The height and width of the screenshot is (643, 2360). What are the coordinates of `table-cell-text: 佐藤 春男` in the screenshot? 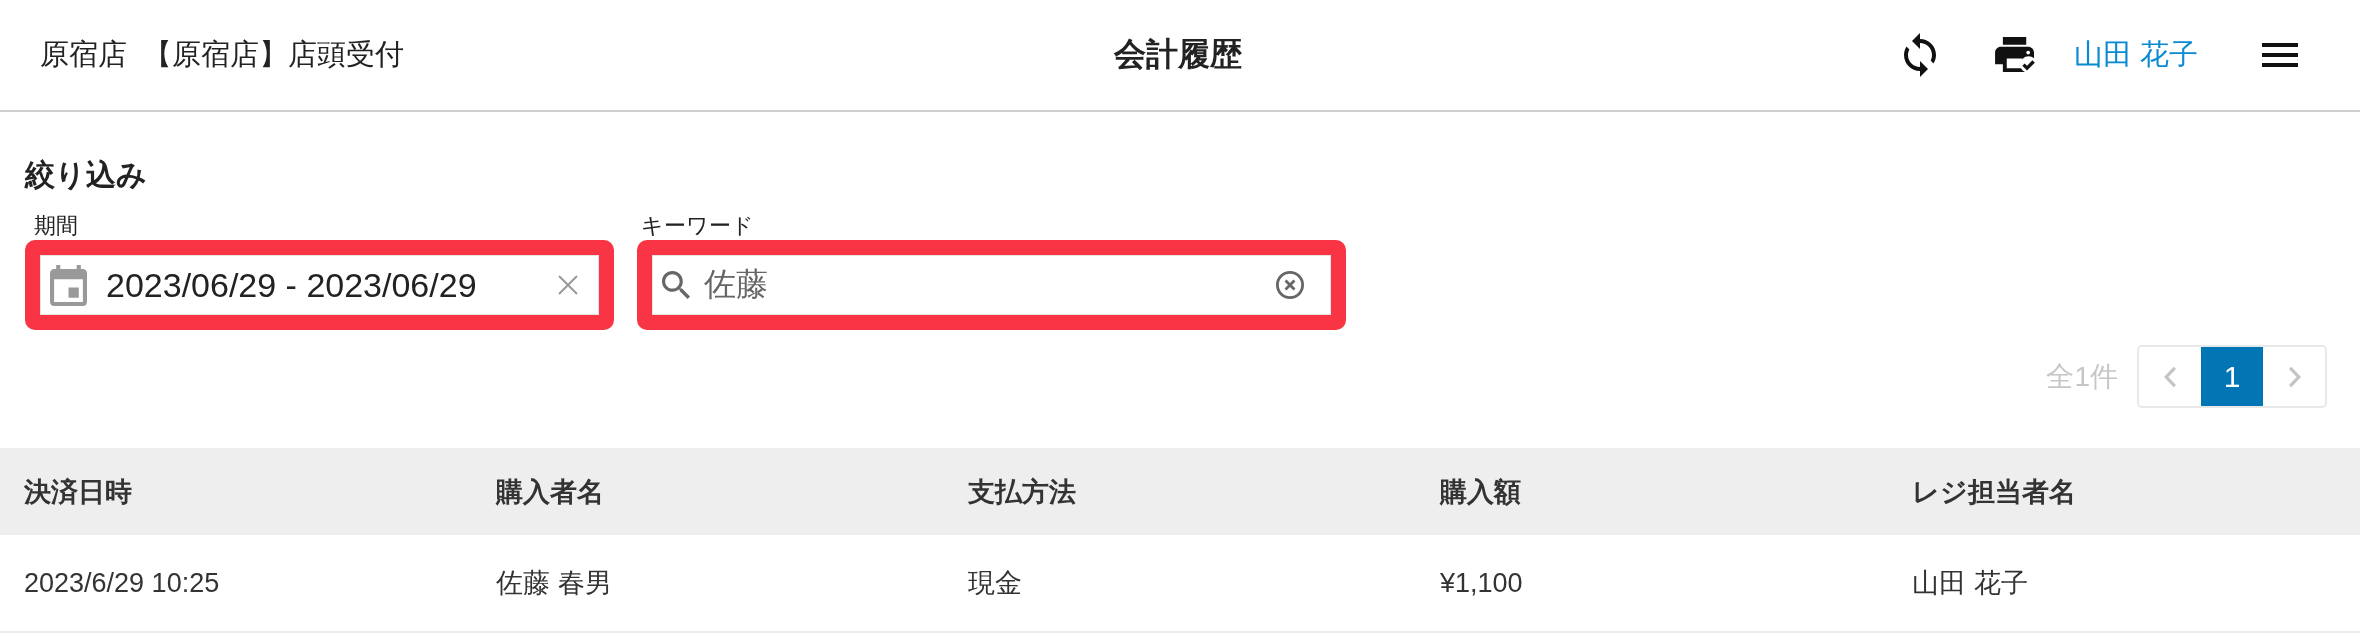 It's located at (554, 583).